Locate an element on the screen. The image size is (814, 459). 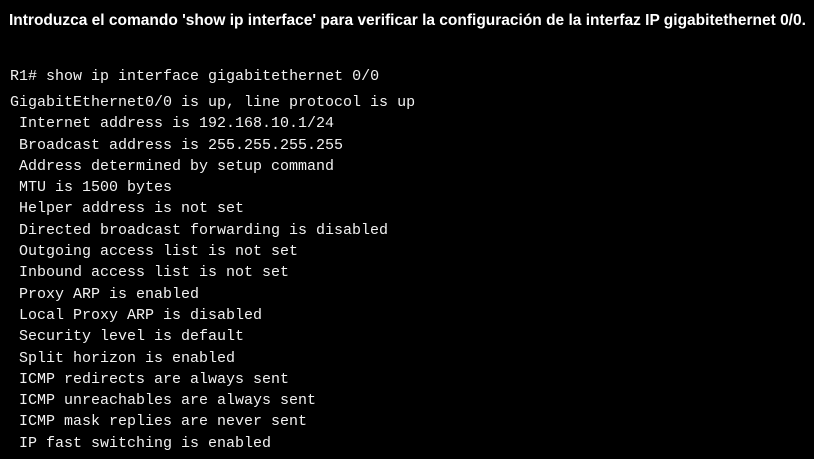
output-line-icmp-mask-replies: ICMP mask replies are never sent is located at coordinates (159, 422).